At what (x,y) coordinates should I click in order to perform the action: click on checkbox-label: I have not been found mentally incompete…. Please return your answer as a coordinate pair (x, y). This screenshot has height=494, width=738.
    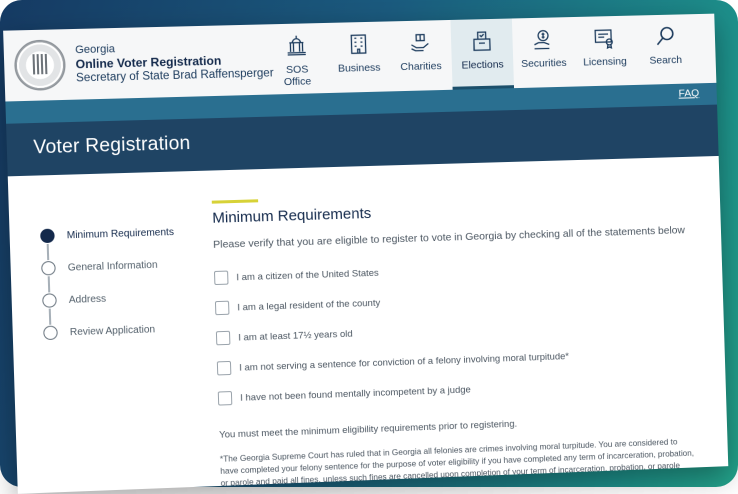
    Looking at the image, I should click on (355, 393).